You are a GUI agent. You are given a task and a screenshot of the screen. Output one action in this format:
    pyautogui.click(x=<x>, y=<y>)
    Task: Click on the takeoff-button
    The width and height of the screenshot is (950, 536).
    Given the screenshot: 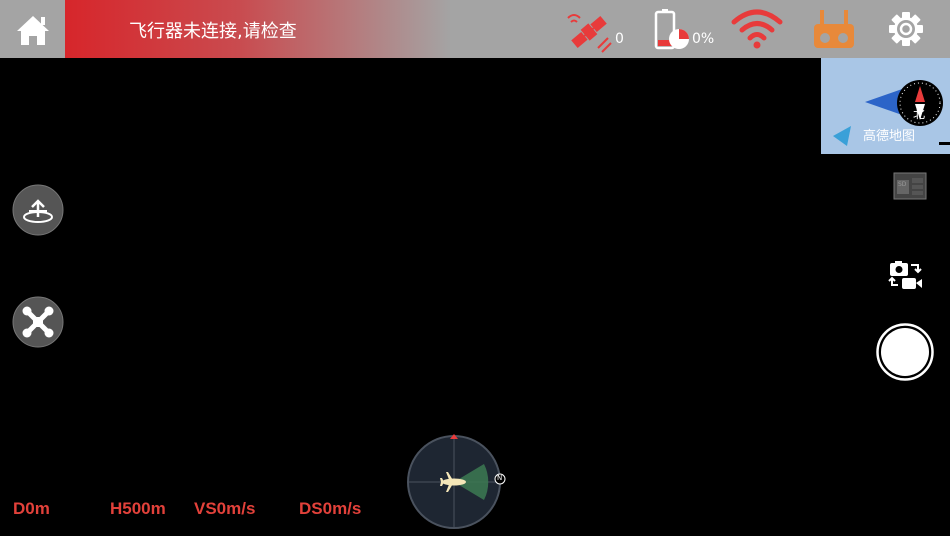 What is the action you would take?
    pyautogui.click(x=38, y=212)
    